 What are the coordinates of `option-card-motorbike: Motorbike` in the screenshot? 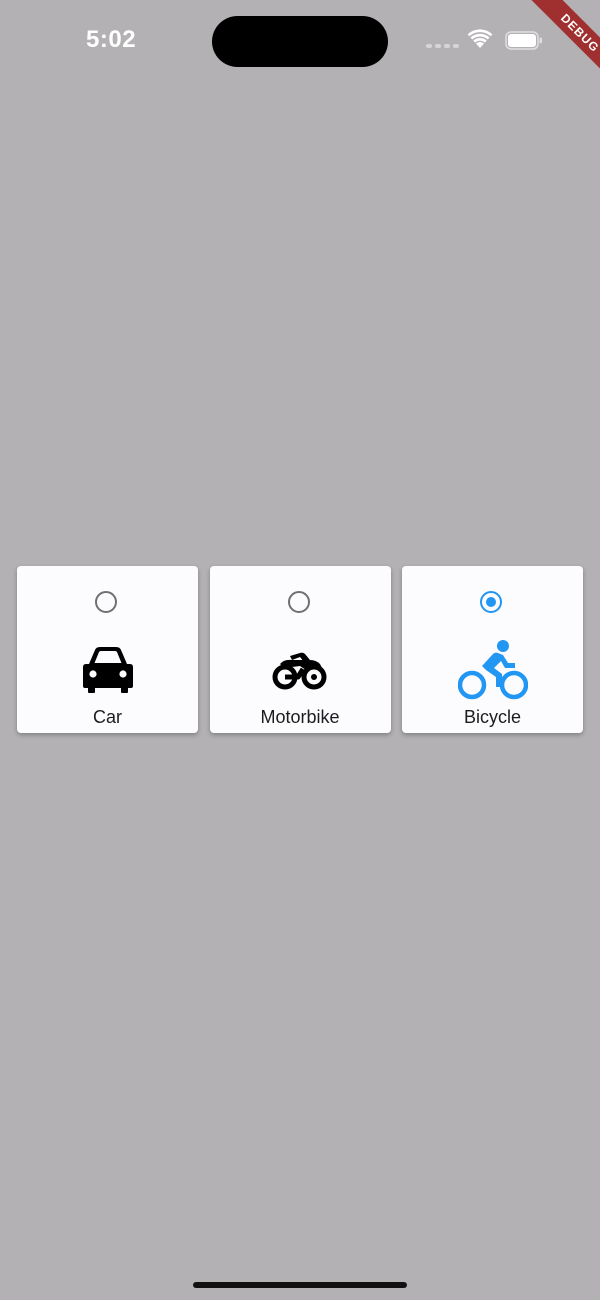 It's located at (300, 649).